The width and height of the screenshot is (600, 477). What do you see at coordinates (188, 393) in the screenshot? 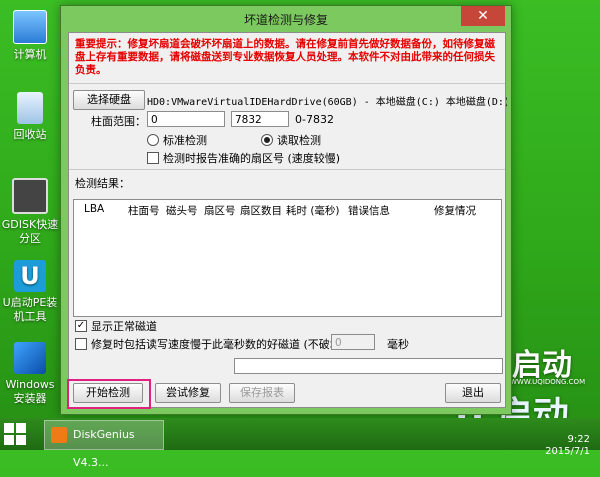
I see `try-repair-button: 尝试修复` at bounding box center [188, 393].